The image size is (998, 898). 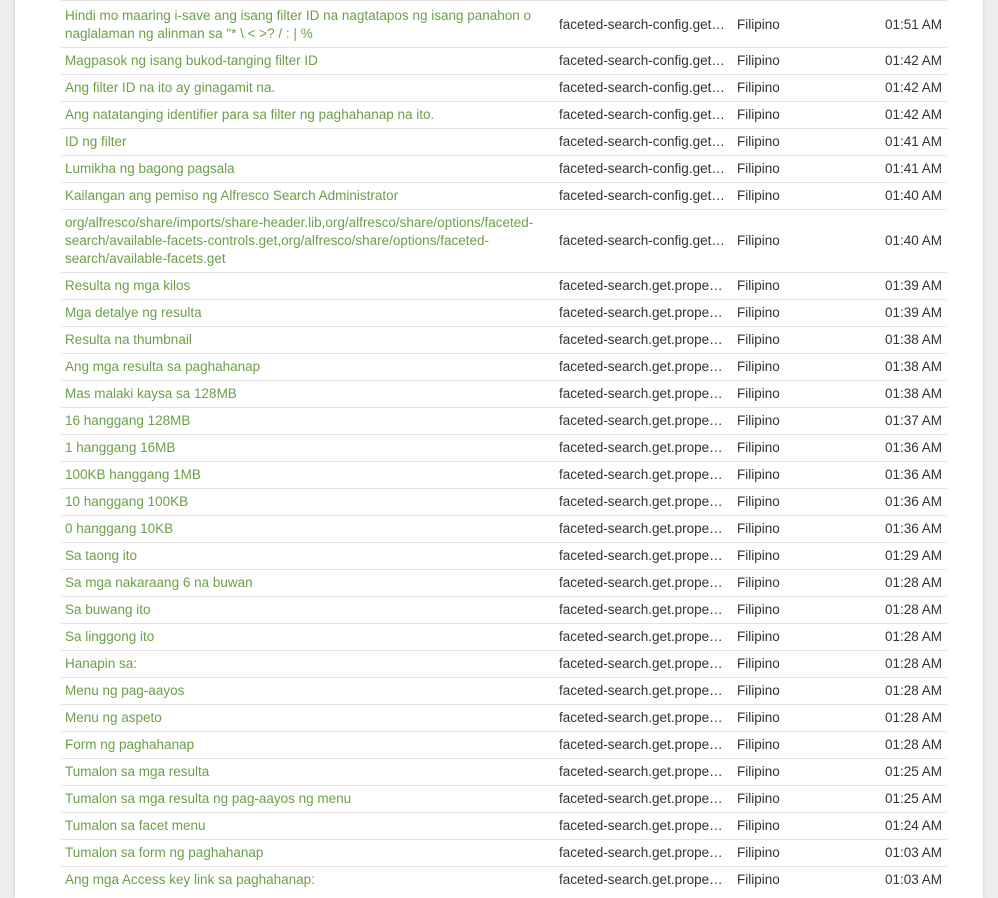 I want to click on string-cell: Lumikha ng bagong pagsala, so click(x=310, y=169).